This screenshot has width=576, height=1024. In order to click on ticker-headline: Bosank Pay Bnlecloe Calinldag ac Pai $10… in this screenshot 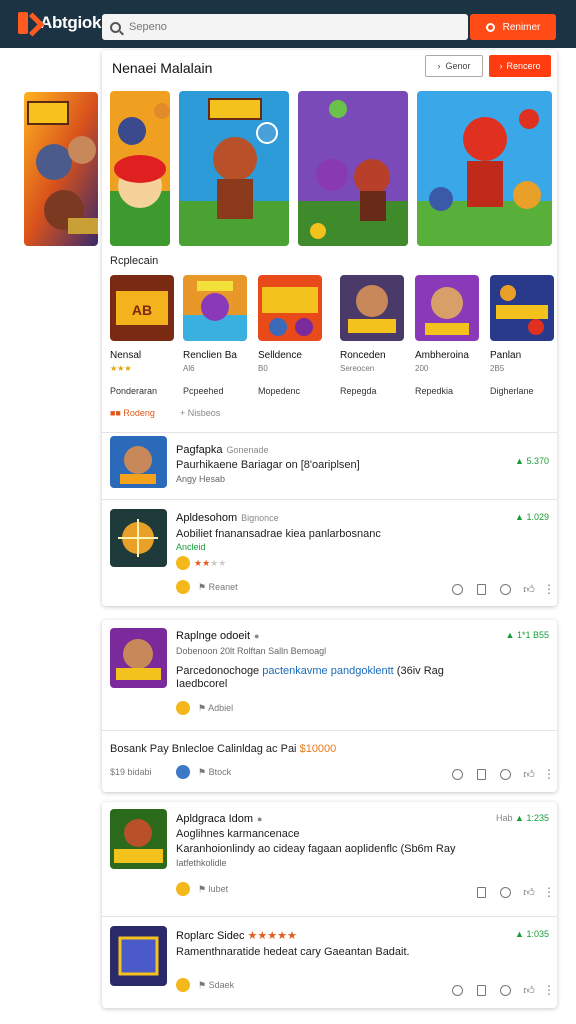, I will do `click(260, 749)`.